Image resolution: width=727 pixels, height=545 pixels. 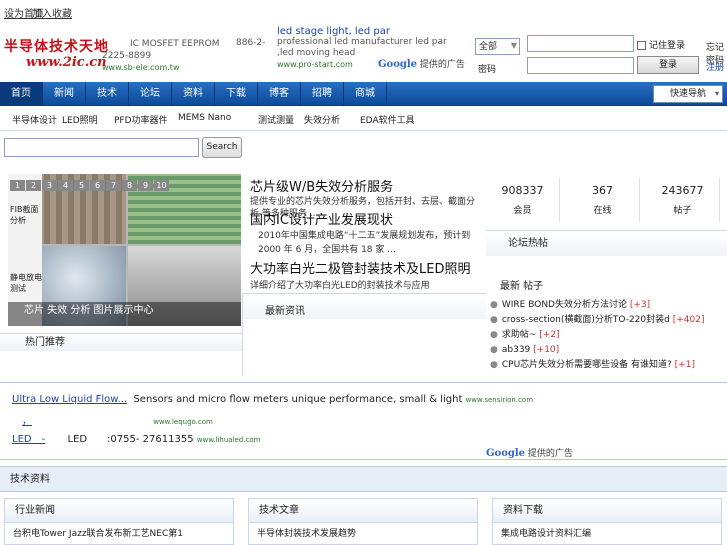 I want to click on text-ad-3-url: www.lihualed.com, so click(x=229, y=440).